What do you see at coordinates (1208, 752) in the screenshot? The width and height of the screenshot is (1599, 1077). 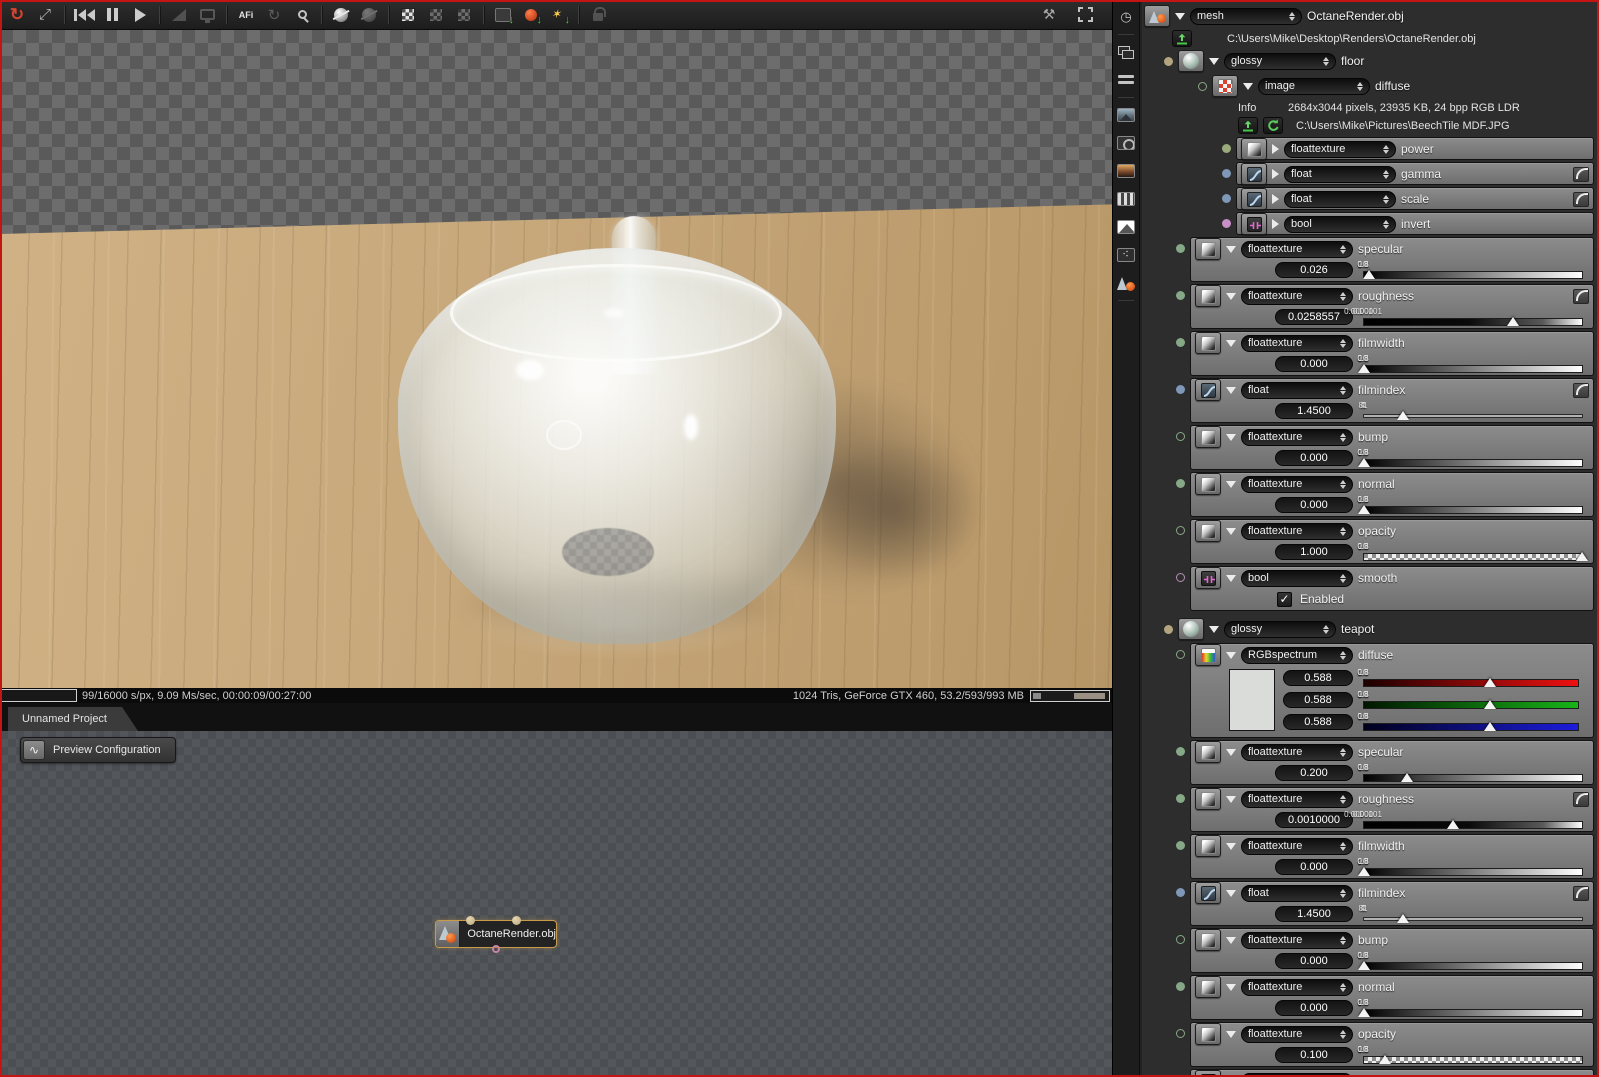 I see `teapot-specular-icon-box` at bounding box center [1208, 752].